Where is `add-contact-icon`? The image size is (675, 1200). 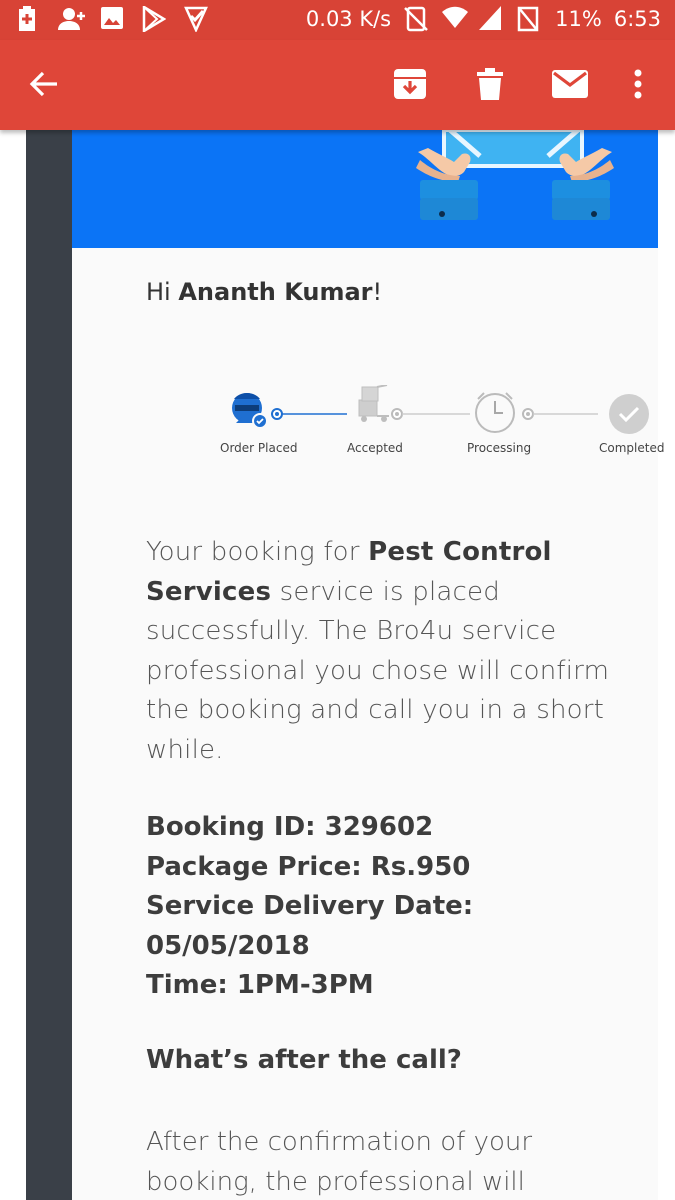
add-contact-icon is located at coordinates (71, 19).